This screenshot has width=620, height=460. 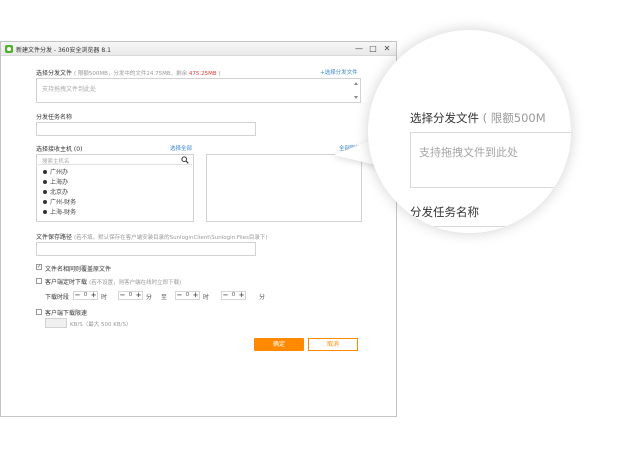 I want to click on drop-placeholder: 支持拖拽文件到此处, so click(x=69, y=89).